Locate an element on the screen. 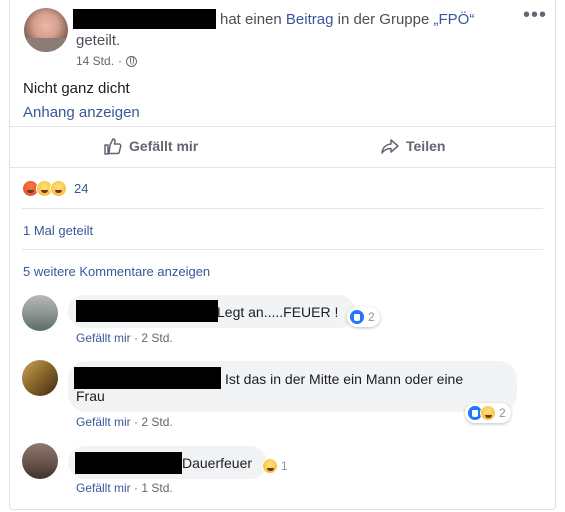  share-button-label: Teilen is located at coordinates (426, 146).